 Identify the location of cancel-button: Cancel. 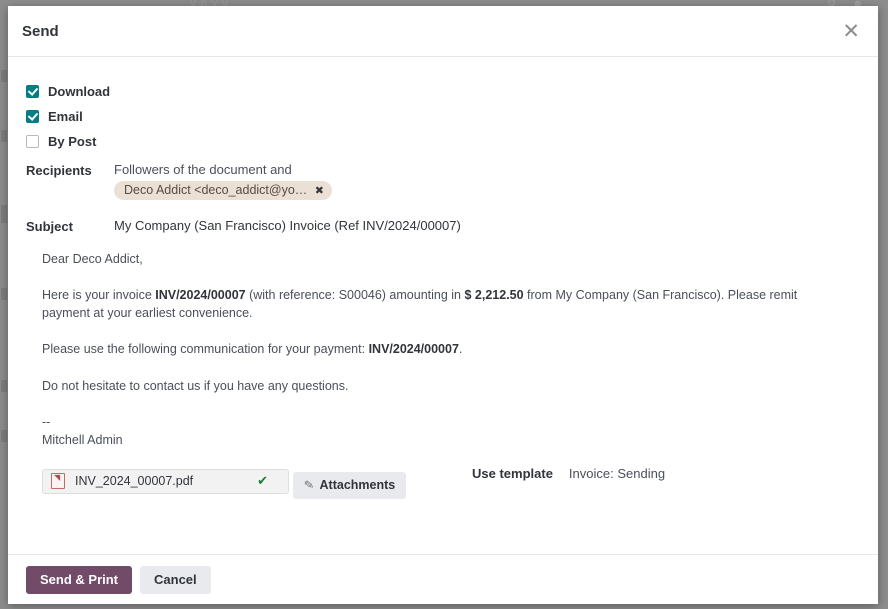
(175, 579).